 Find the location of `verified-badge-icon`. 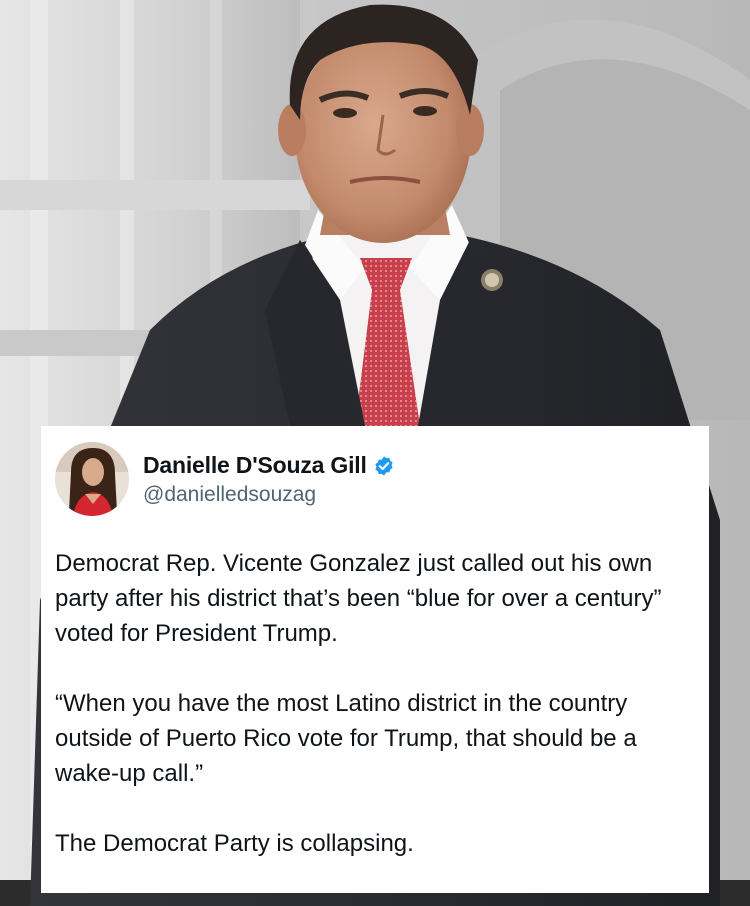

verified-badge-icon is located at coordinates (384, 466).